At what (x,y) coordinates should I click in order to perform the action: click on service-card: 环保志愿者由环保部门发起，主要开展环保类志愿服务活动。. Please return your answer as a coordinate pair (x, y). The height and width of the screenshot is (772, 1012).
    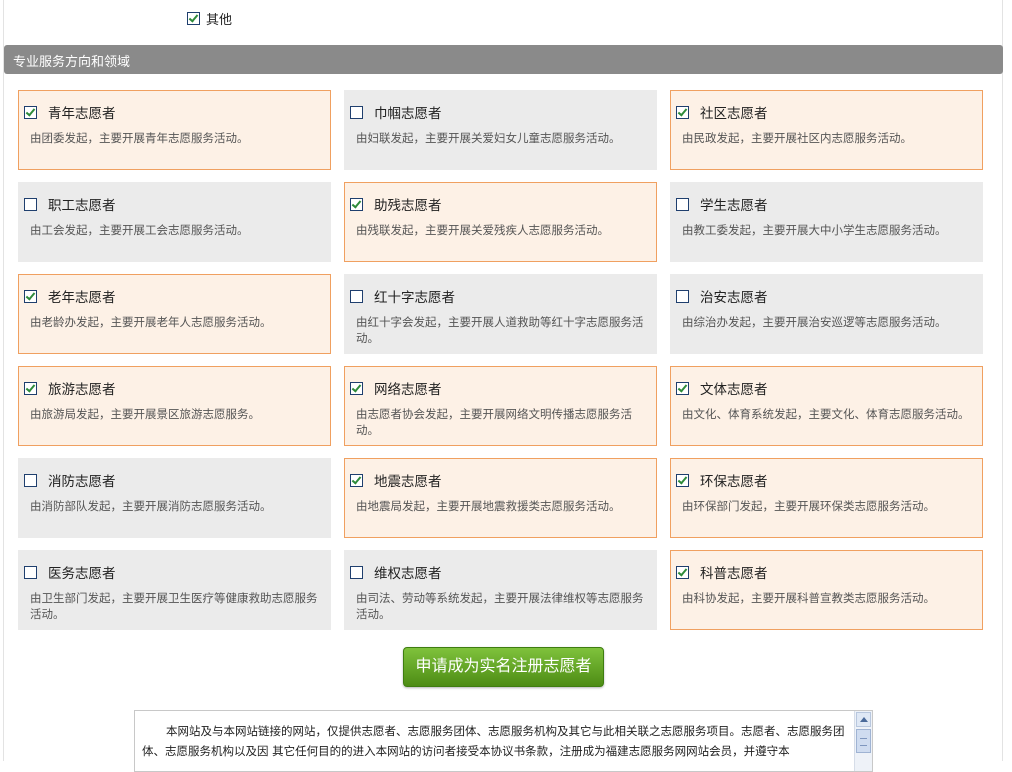
    Looking at the image, I should click on (826, 498).